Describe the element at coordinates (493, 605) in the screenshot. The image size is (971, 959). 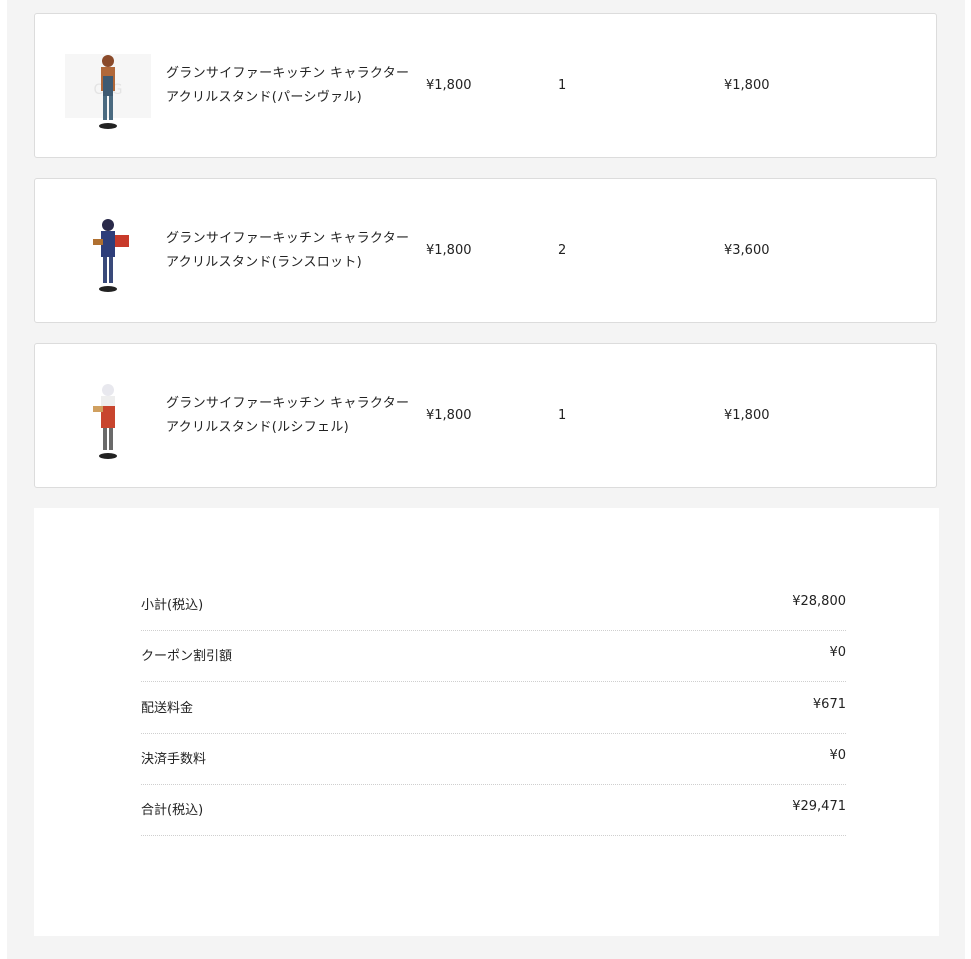
I see `summary-row-subtotal: 小計(税込) ¥28,800` at that location.